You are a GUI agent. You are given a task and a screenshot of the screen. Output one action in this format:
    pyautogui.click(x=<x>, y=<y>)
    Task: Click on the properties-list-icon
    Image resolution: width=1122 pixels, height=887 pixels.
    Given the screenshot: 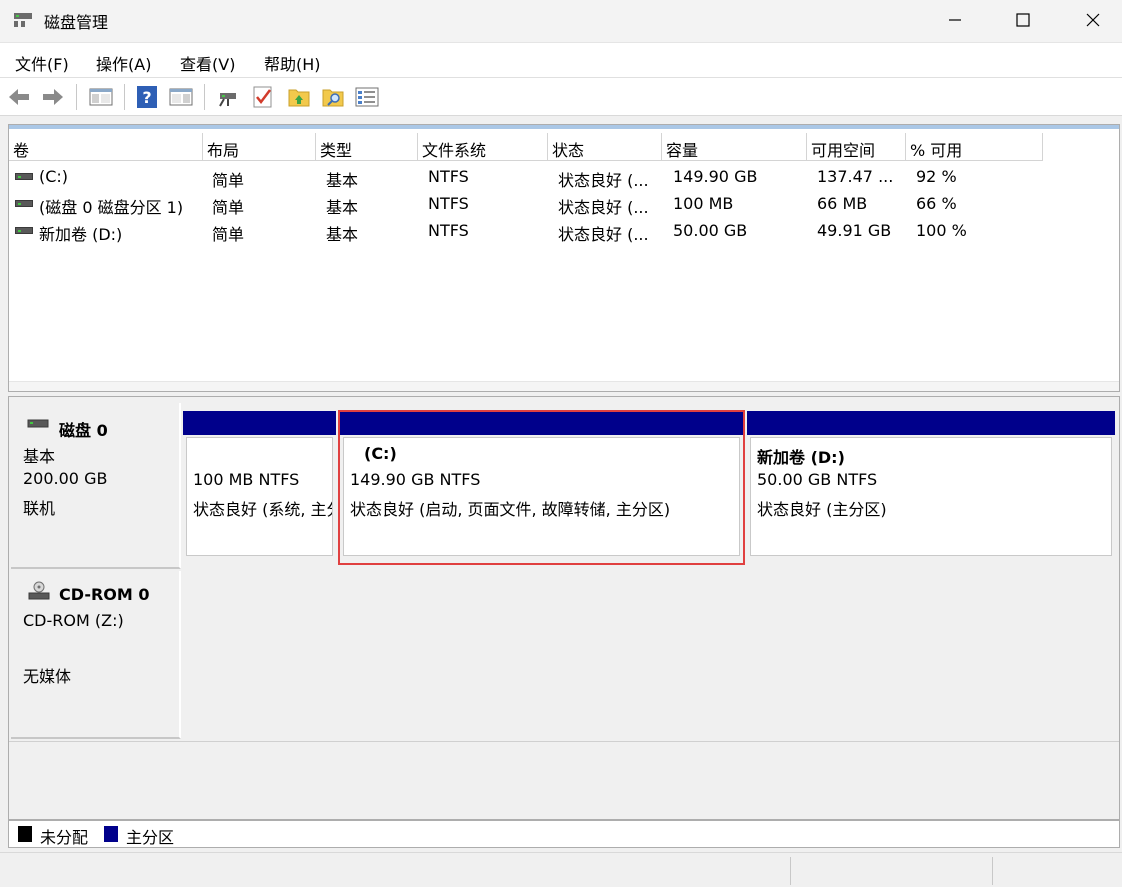 What is the action you would take?
    pyautogui.click(x=367, y=97)
    